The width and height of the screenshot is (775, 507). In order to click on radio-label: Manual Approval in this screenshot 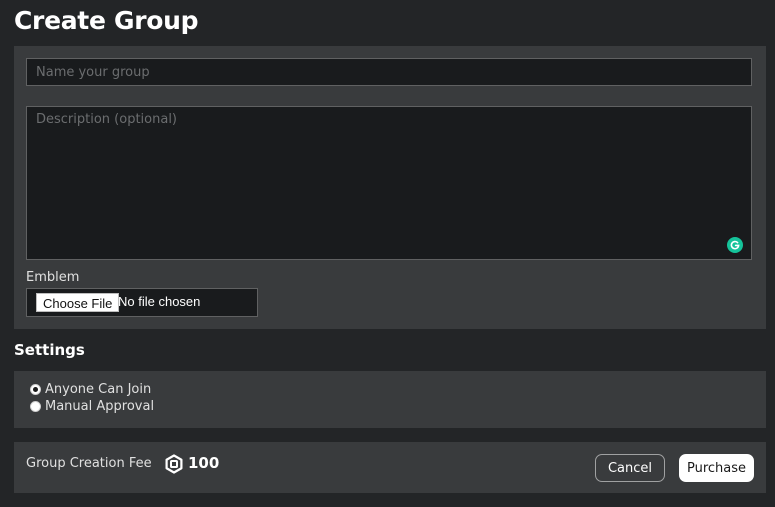, I will do `click(100, 406)`.